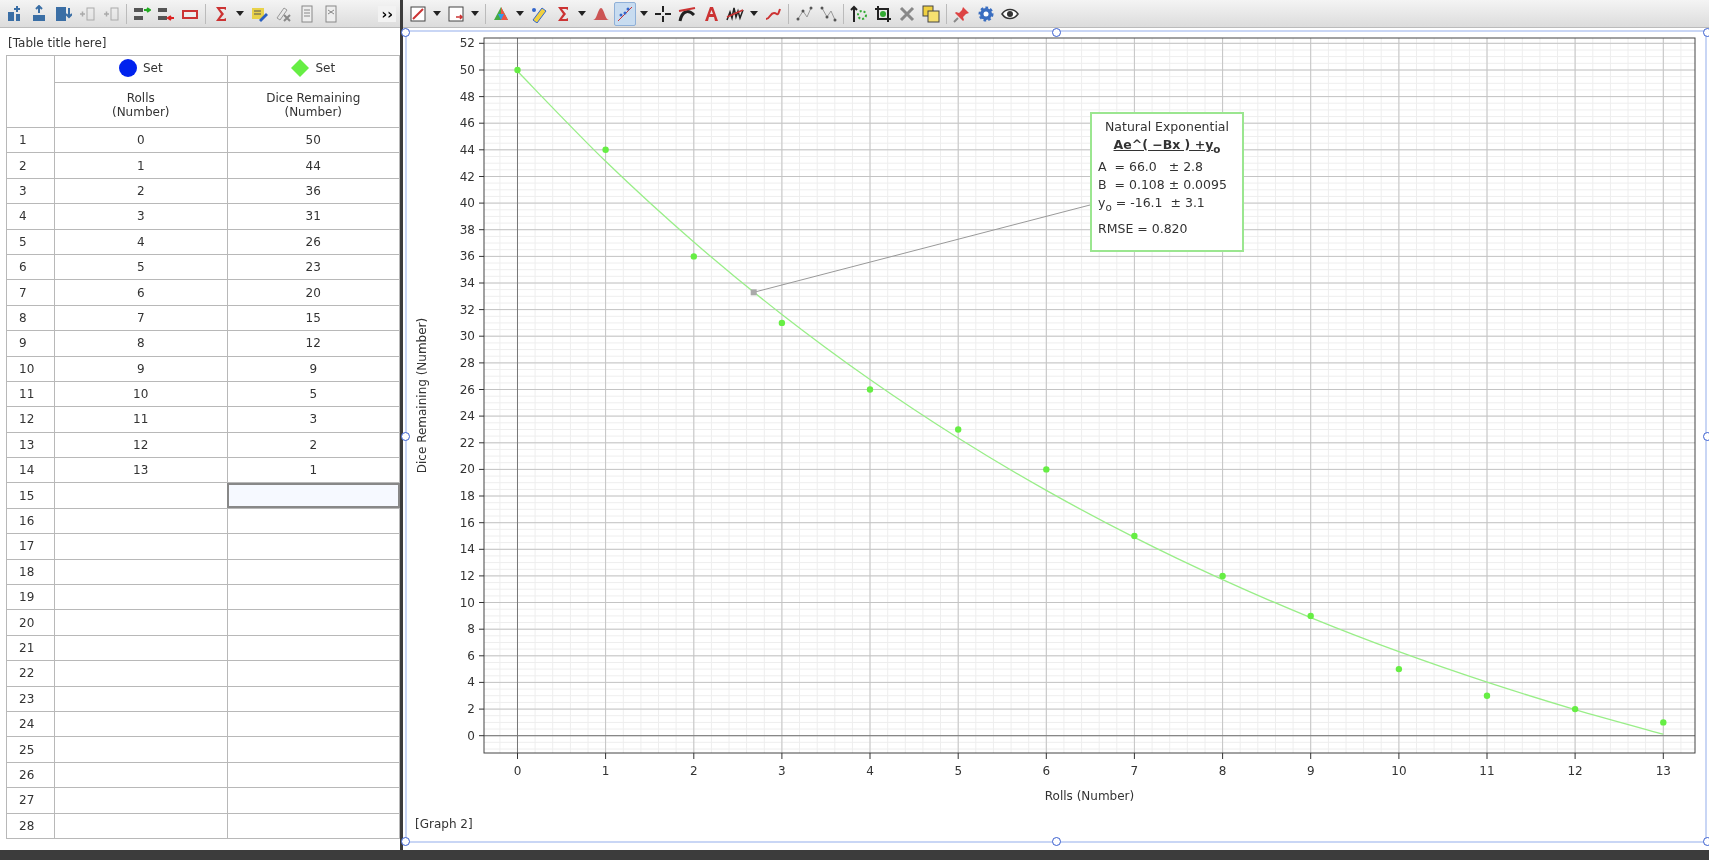 The width and height of the screenshot is (1709, 860). Describe the element at coordinates (387, 13) in the screenshot. I see `more-tools-button: ››` at that location.